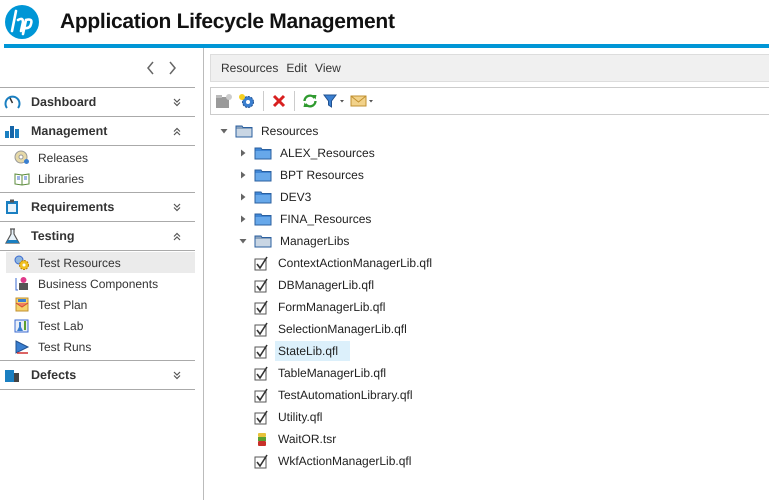 This screenshot has width=769, height=500. Describe the element at coordinates (100, 325) in the screenshot. I see `sidebar-item: Test Lab` at that location.